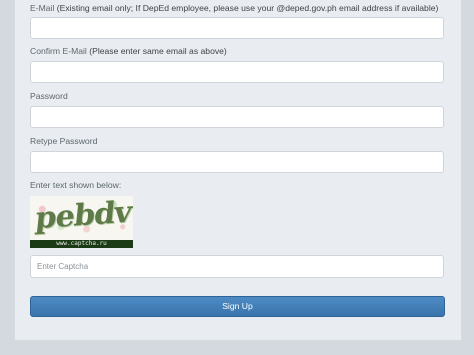 The height and width of the screenshot is (355, 474). Describe the element at coordinates (58, 51) in the screenshot. I see `confirm-email-label-main: Confirm E-Mail` at that location.